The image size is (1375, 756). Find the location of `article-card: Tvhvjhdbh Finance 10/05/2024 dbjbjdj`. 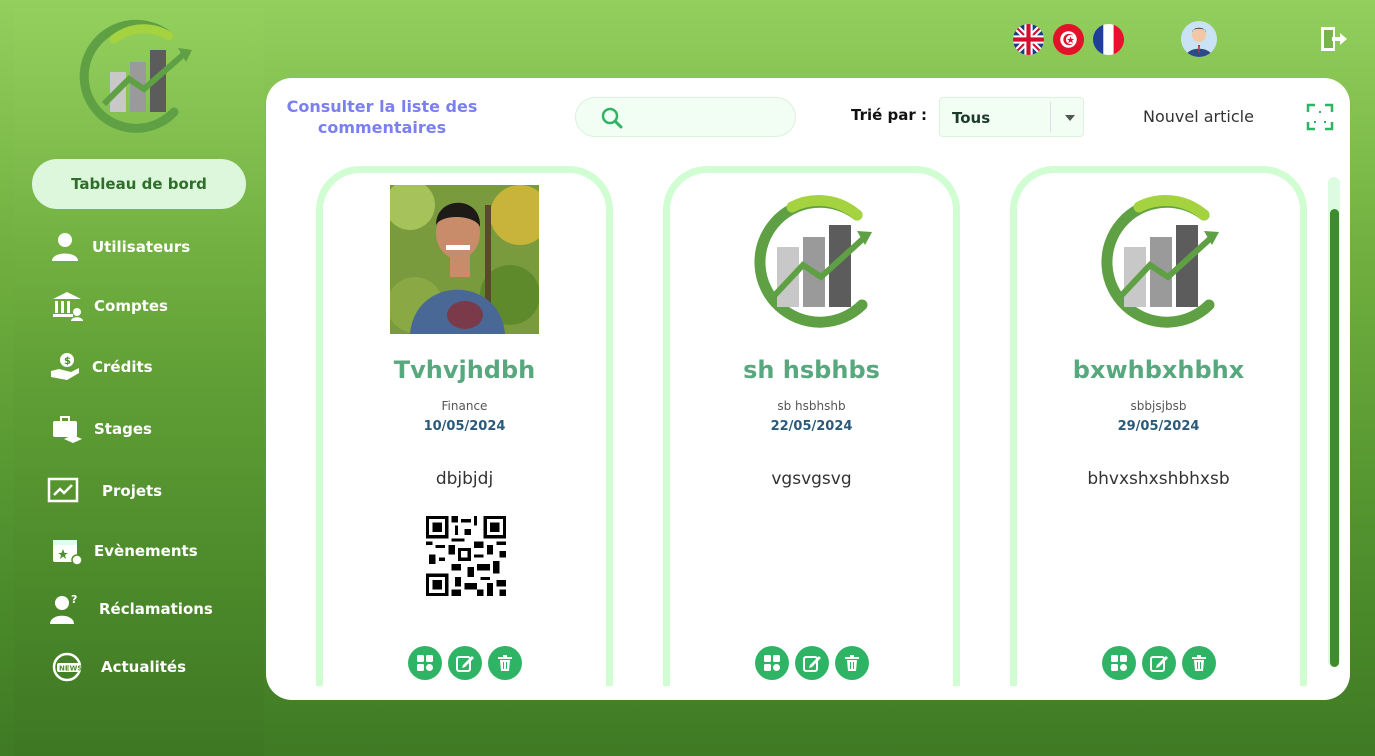

article-card: Tvhvjhdbh Finance 10/05/2024 dbjbjdj is located at coordinates (464, 426).